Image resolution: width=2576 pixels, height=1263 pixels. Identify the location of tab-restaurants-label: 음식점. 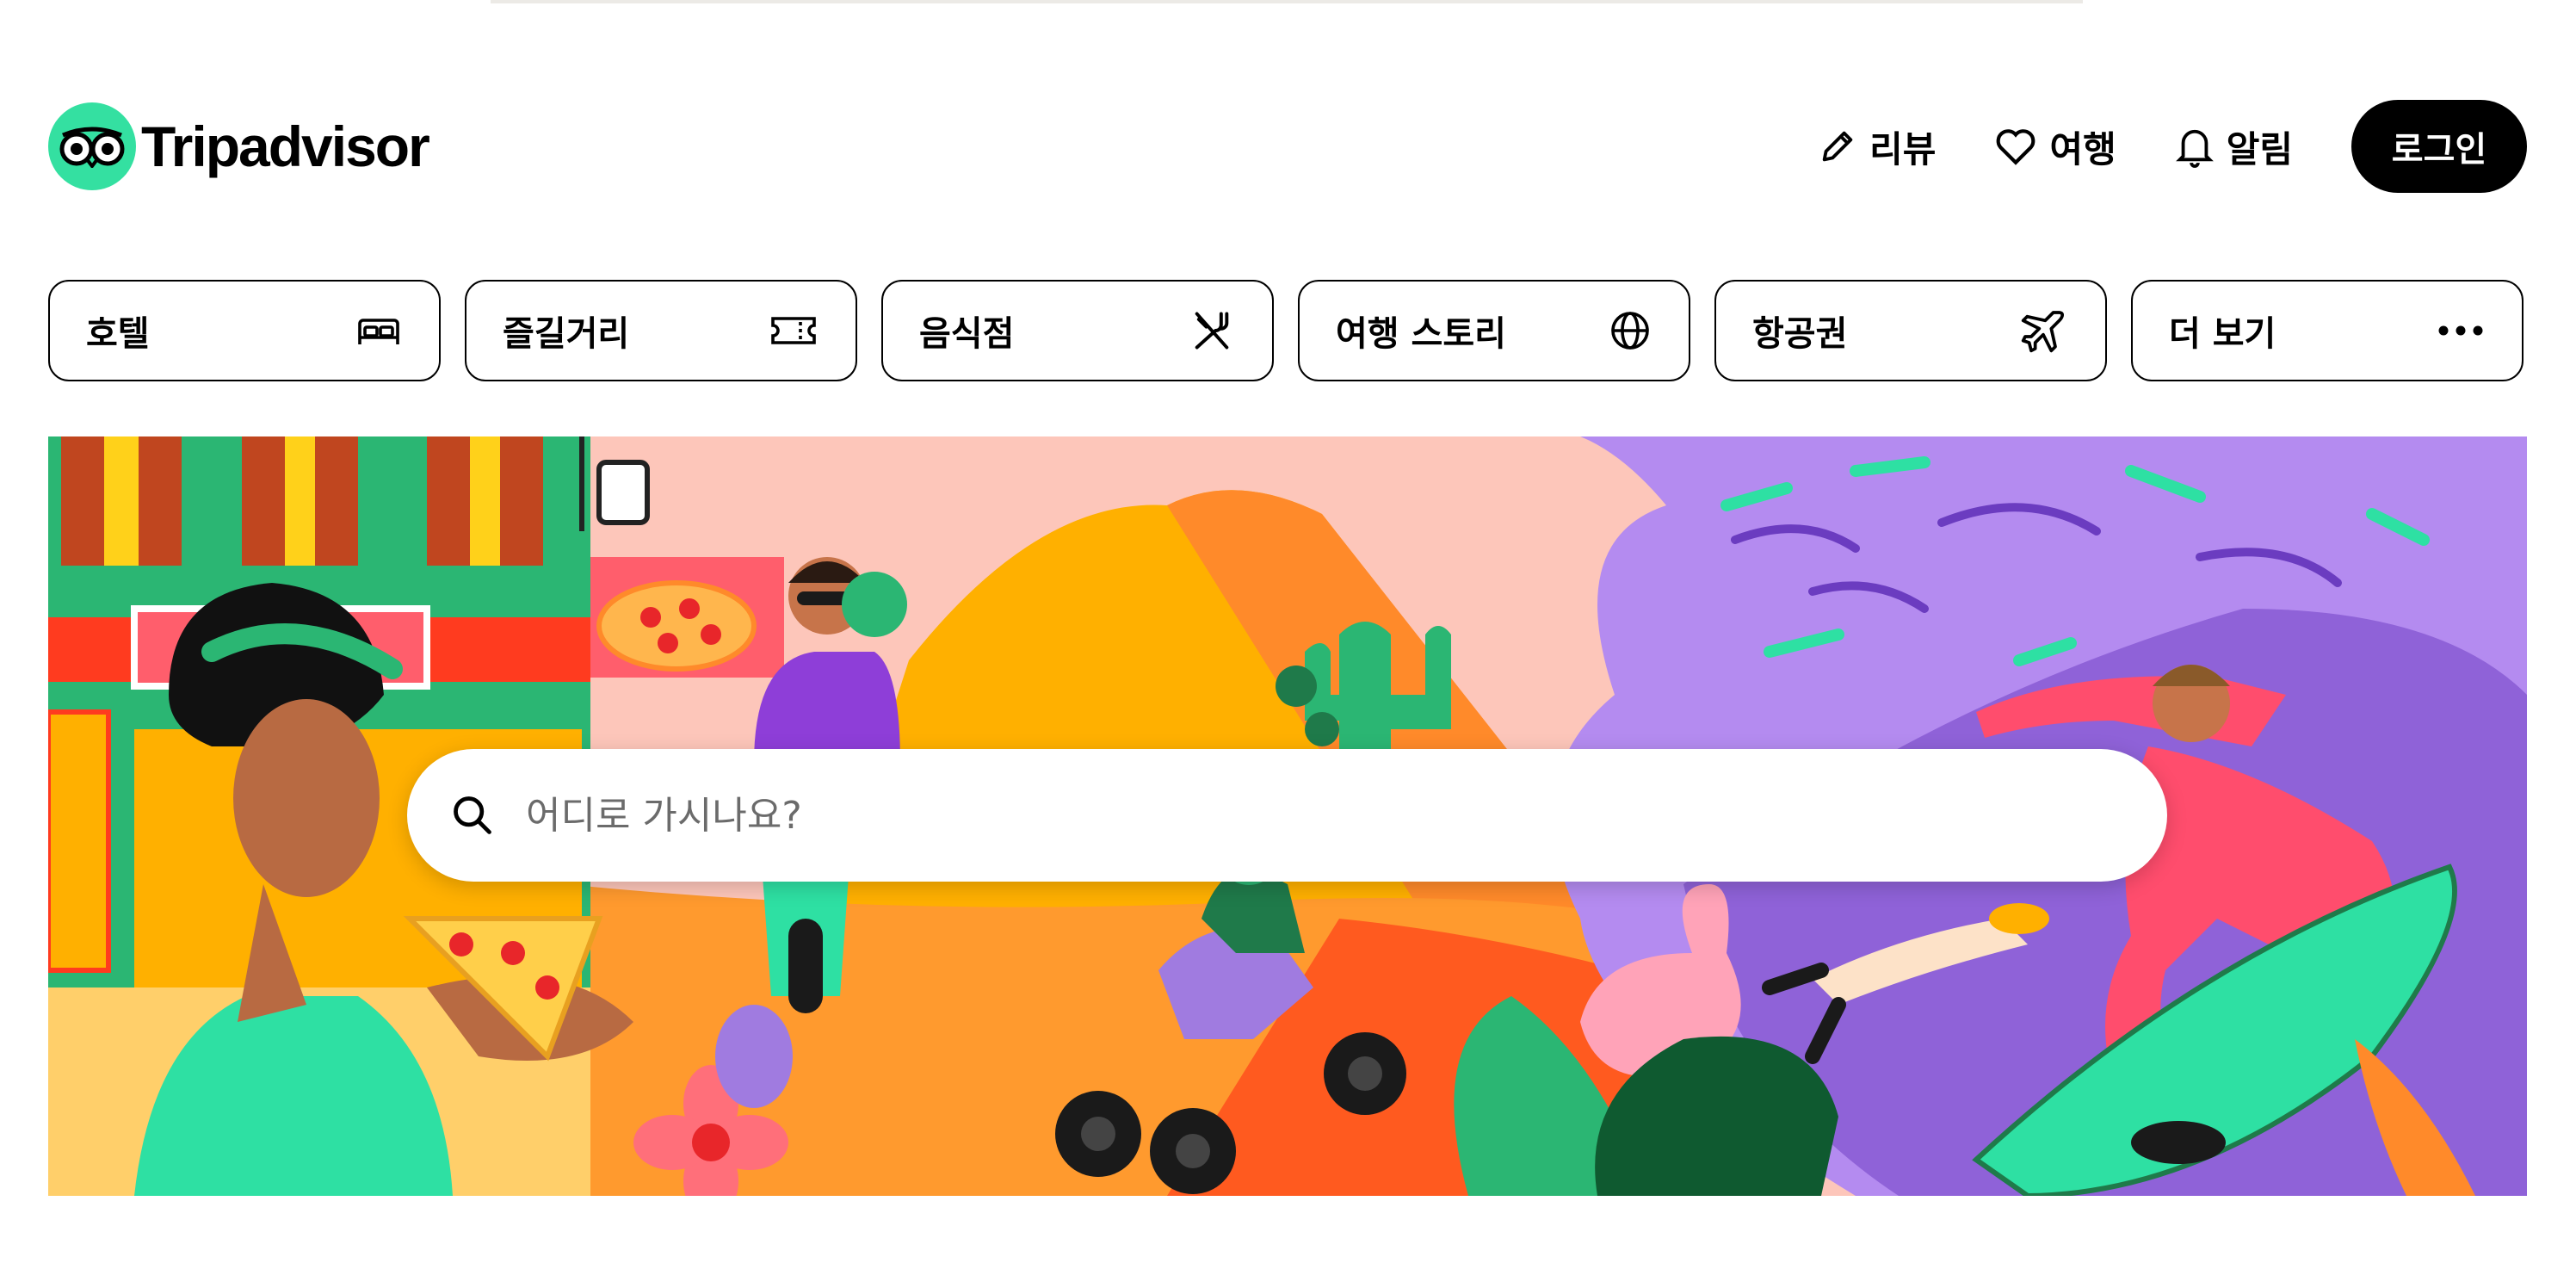
(967, 334).